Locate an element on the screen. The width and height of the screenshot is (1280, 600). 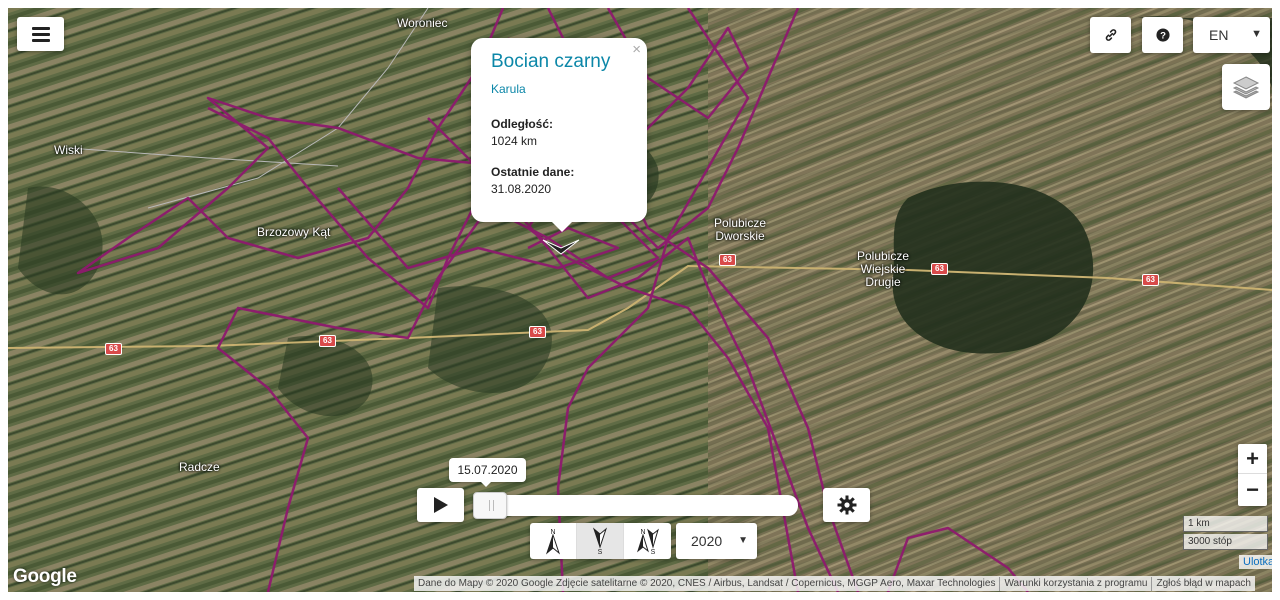
place-label: Polubicze Dworskie is located at coordinates (740, 229).